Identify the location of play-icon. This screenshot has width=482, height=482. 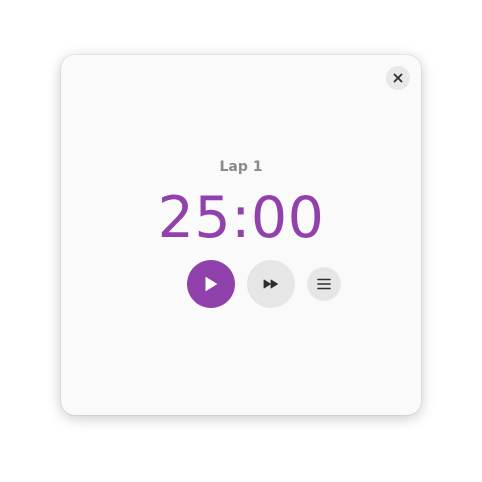
(211, 284).